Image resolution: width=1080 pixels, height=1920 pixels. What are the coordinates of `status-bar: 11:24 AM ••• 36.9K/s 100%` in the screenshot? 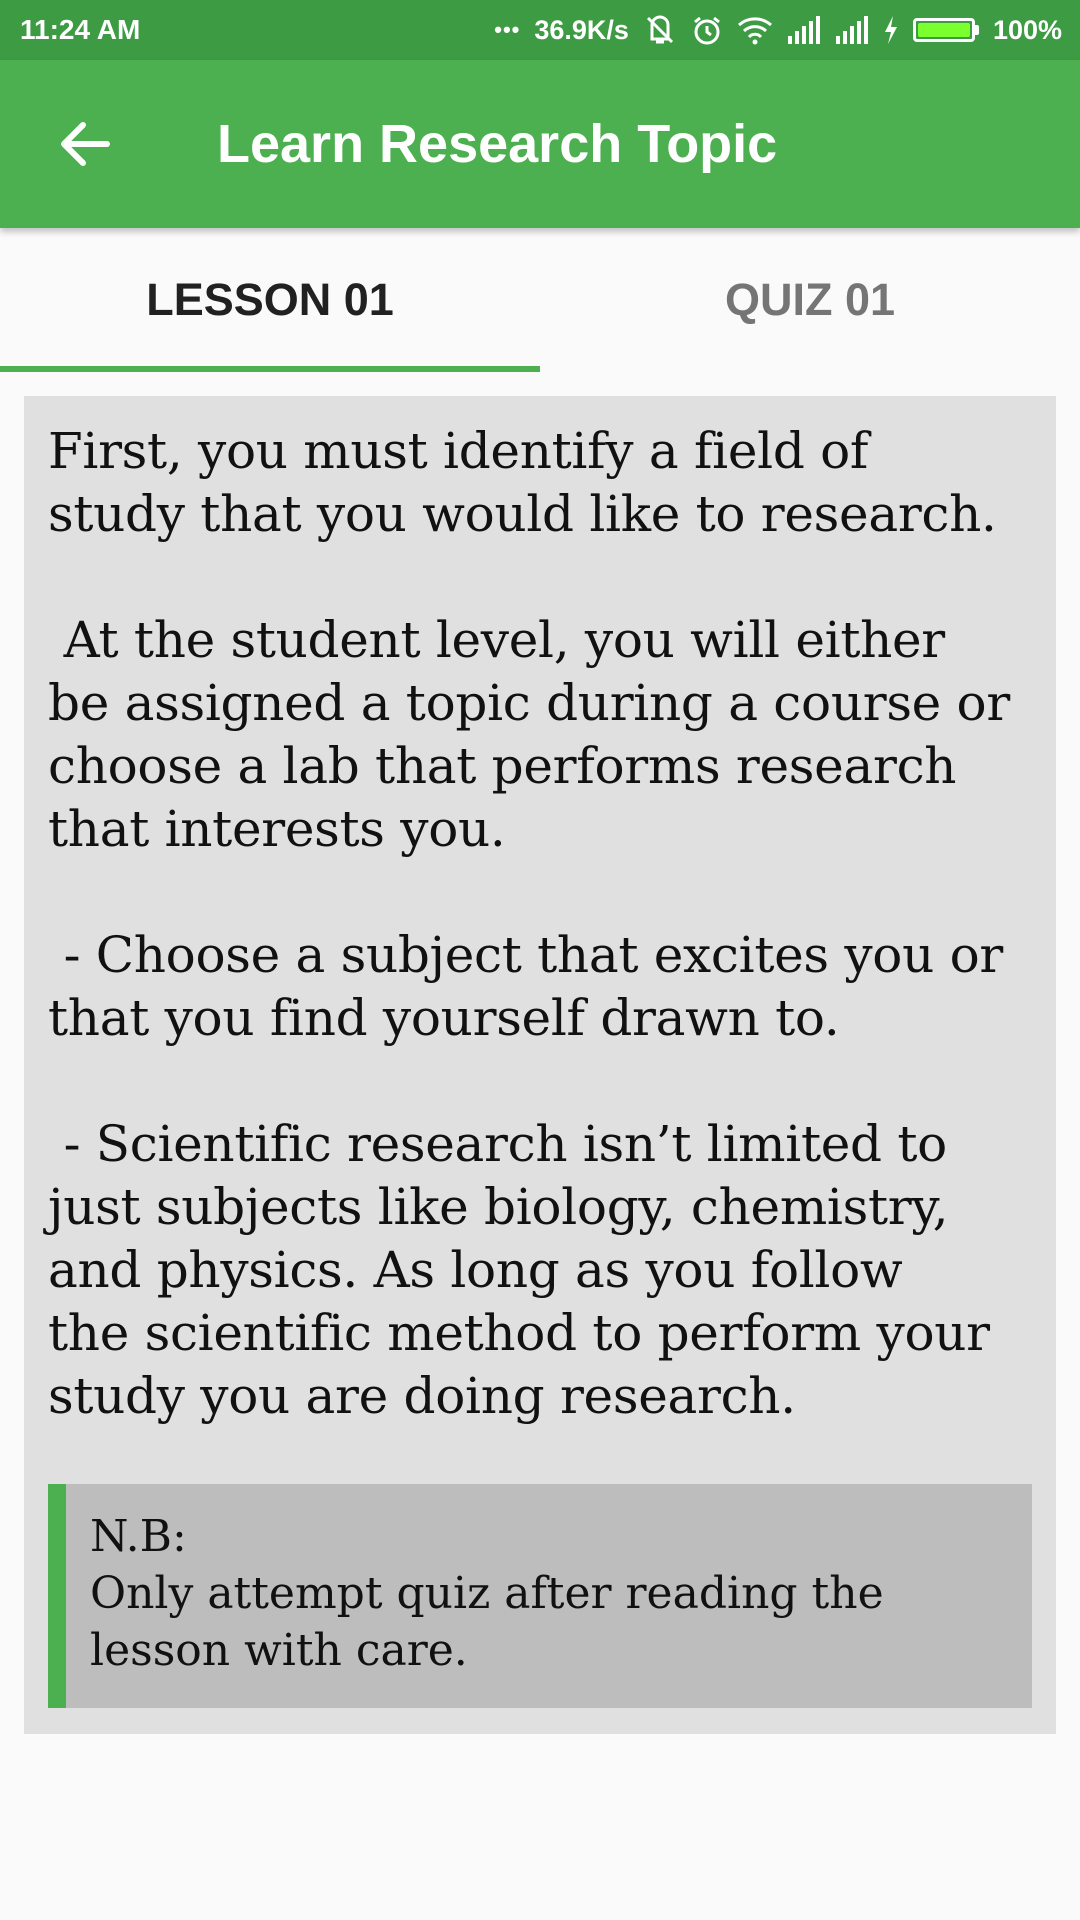 It's located at (540, 30).